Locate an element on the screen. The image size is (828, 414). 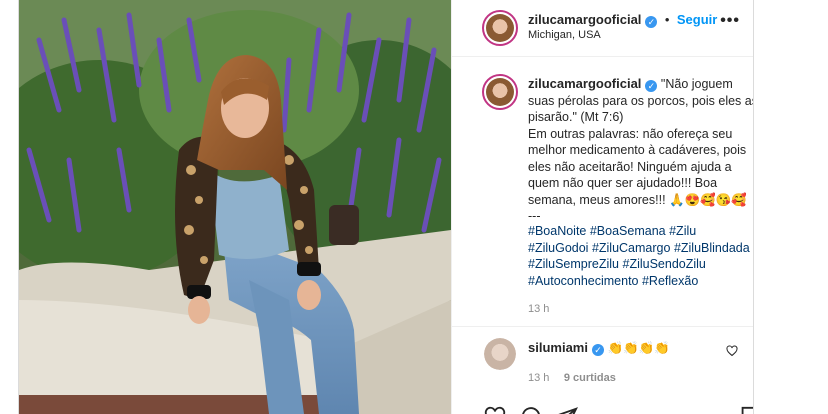
hashtag-link: #BoaSemana is located at coordinates (628, 231).